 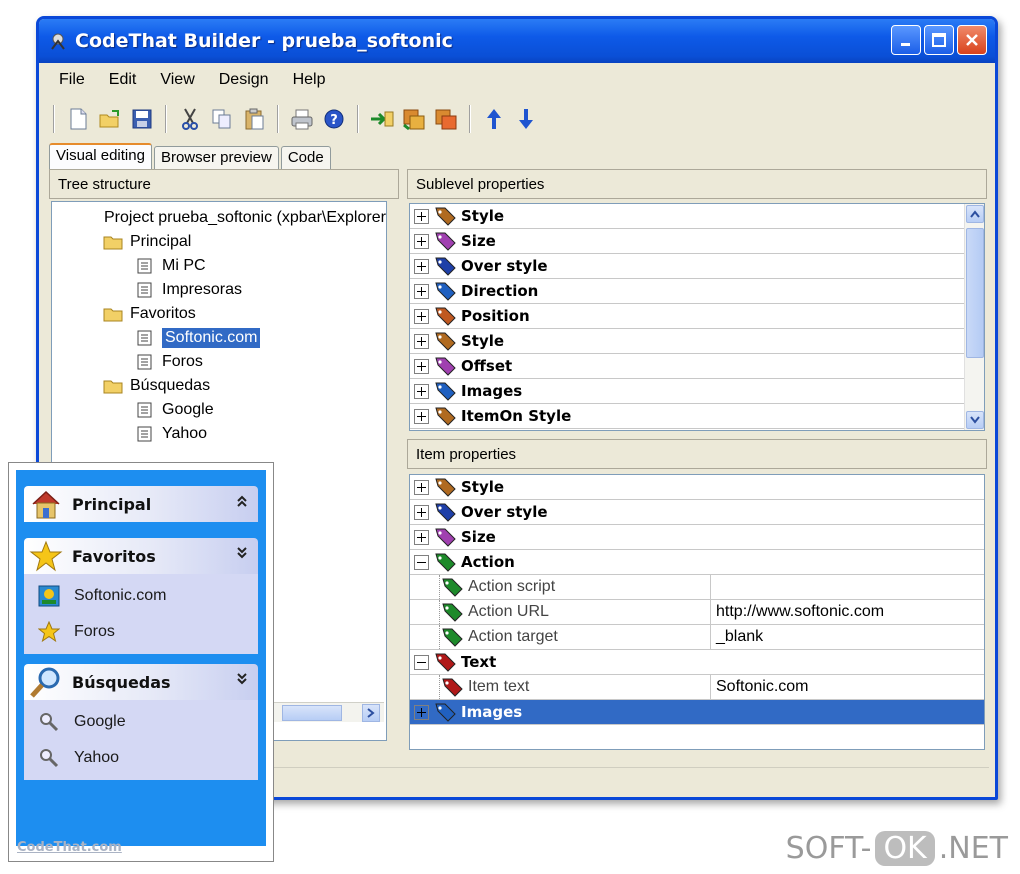 I want to click on sublevel-property-row: Images, so click(x=687, y=391).